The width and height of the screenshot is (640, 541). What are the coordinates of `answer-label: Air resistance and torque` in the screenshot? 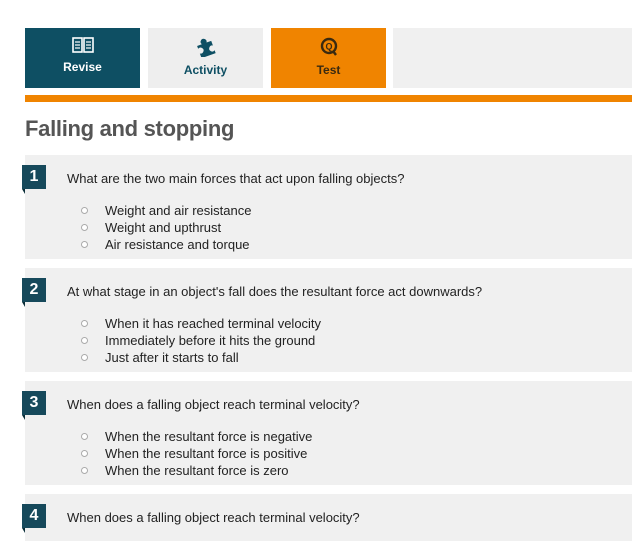 It's located at (177, 244).